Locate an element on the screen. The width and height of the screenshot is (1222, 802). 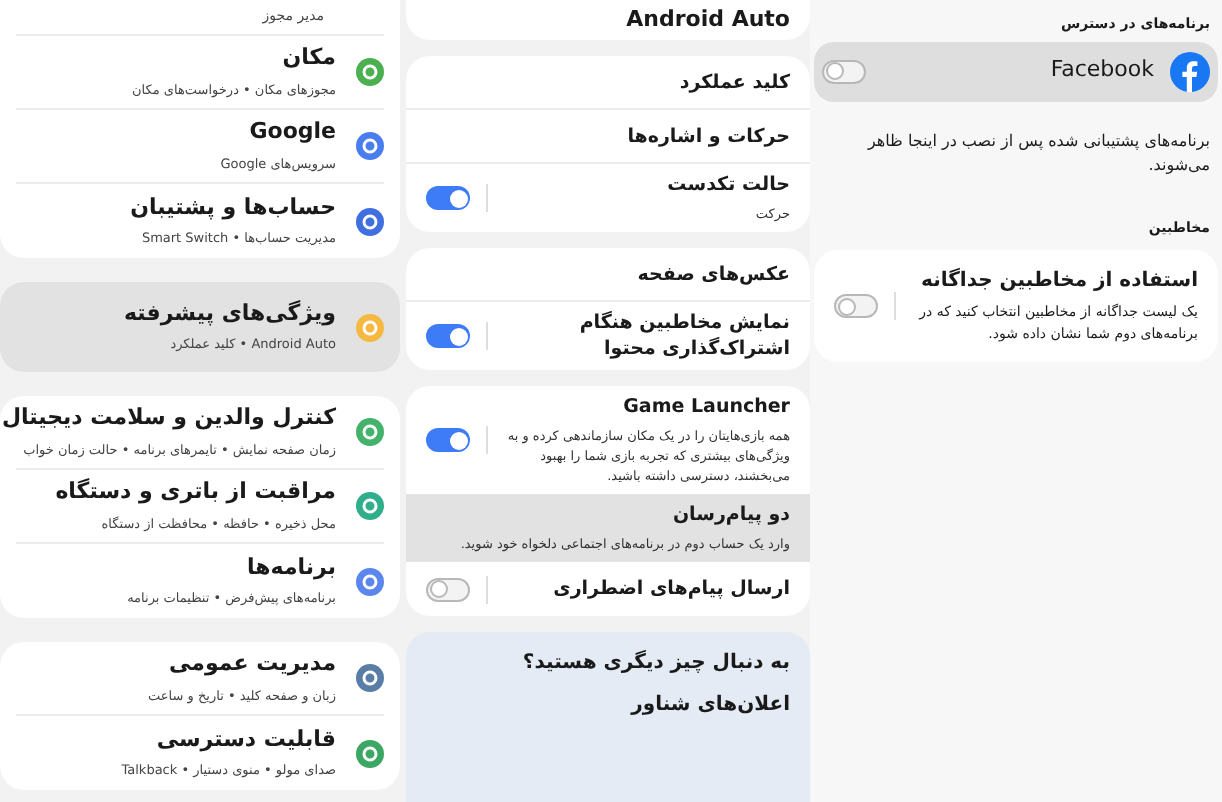
item-title: کنترل والدین و سلامت دیجیتال is located at coordinates (168, 419).